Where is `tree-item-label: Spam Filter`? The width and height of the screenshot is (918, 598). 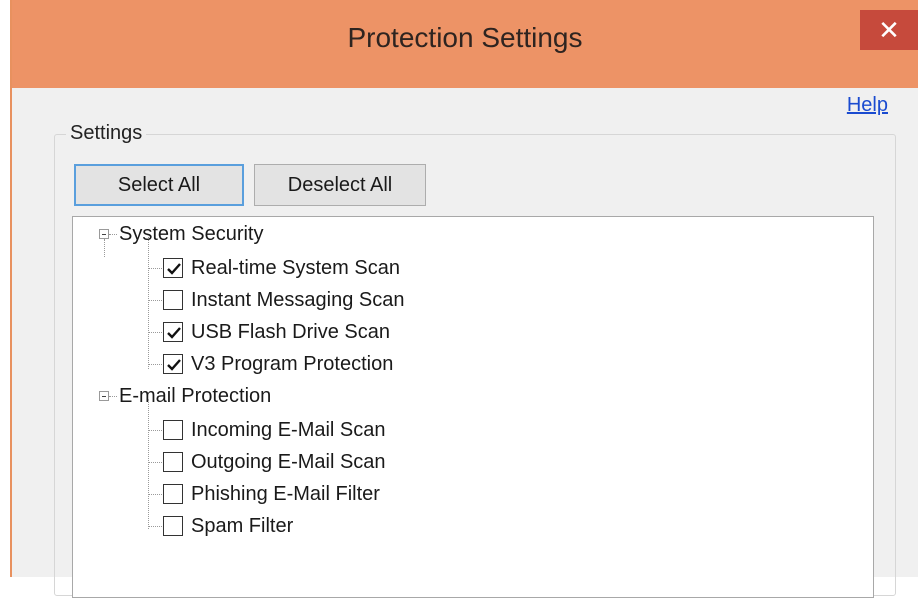
tree-item-label: Spam Filter is located at coordinates (242, 526).